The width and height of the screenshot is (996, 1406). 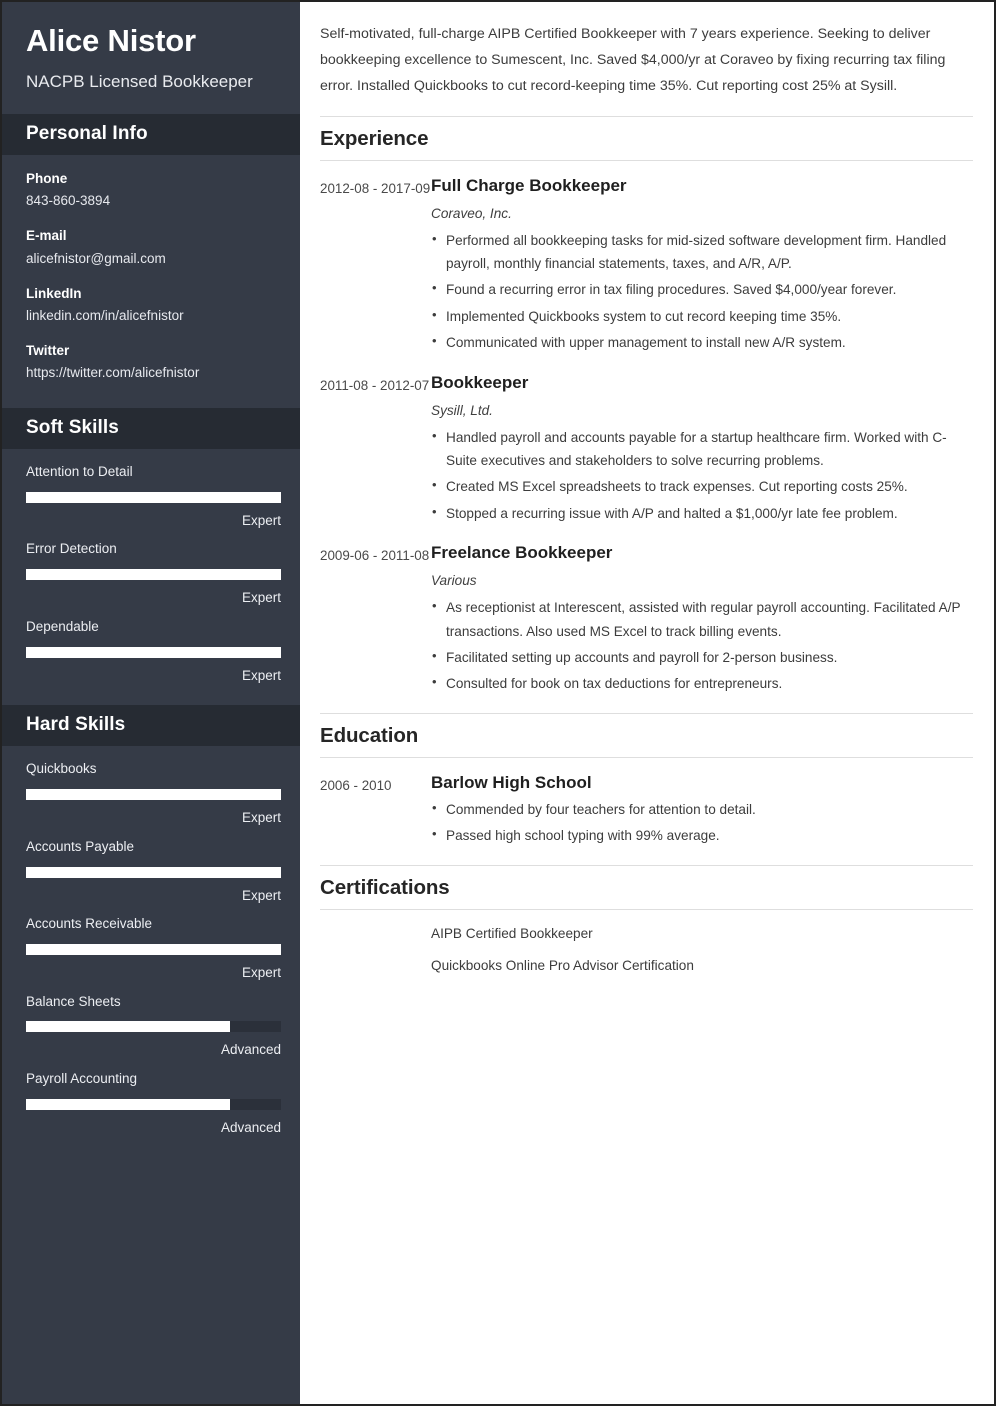 I want to click on contact-item: E-mail alicefnistor@gmail.com, so click(x=152, y=247).